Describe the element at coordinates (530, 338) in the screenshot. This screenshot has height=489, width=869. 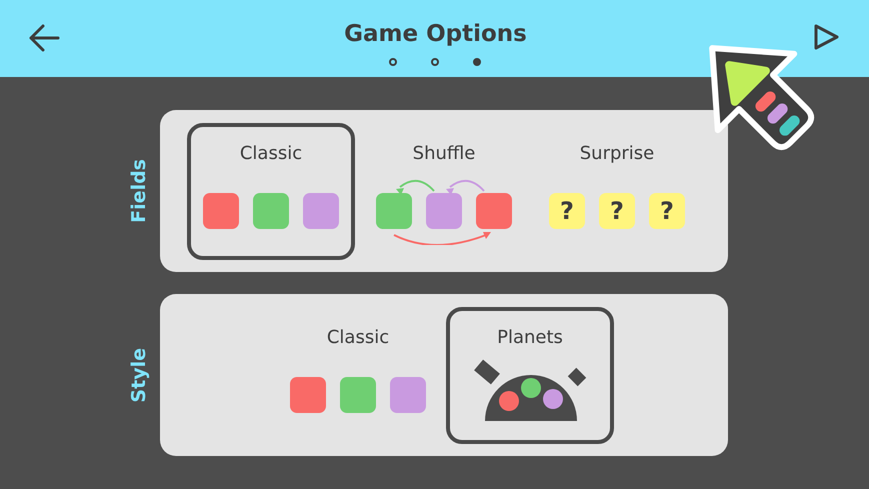
I see `option-label: Planets` at that location.